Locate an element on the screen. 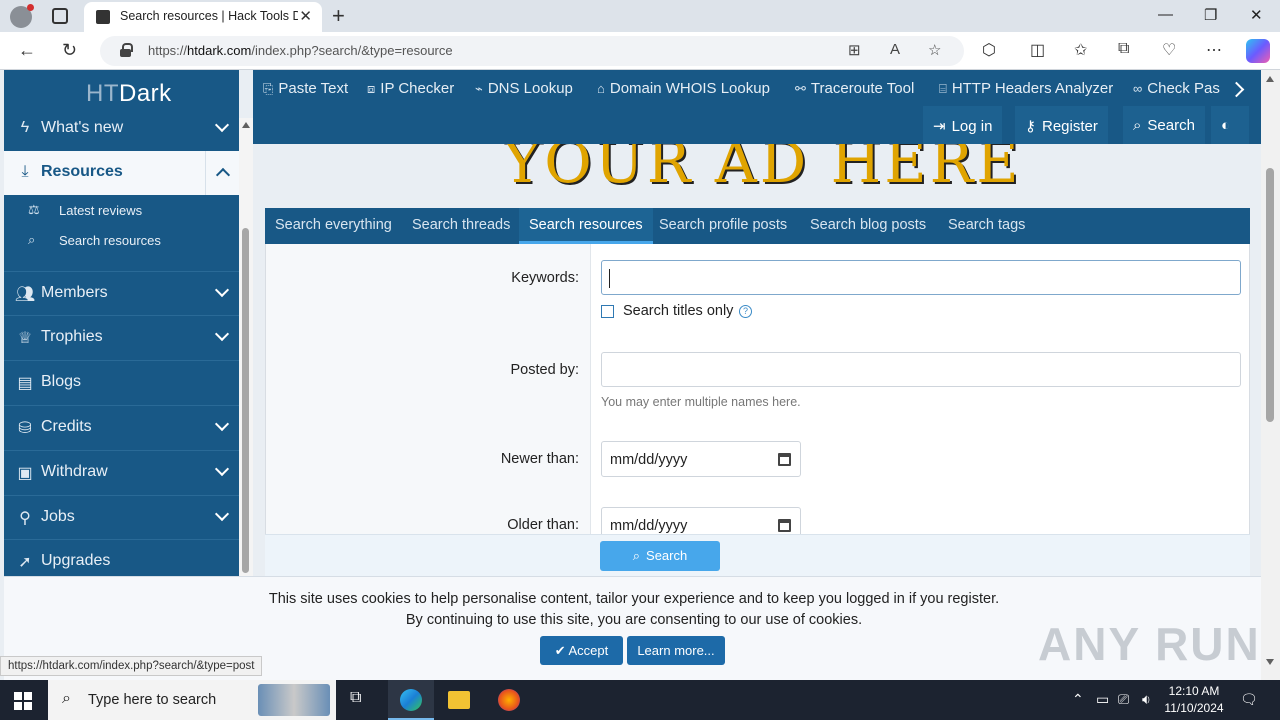 This screenshot has width=1280, height=720. nav-check-password: ∞ Check Pas is located at coordinates (1179, 88).